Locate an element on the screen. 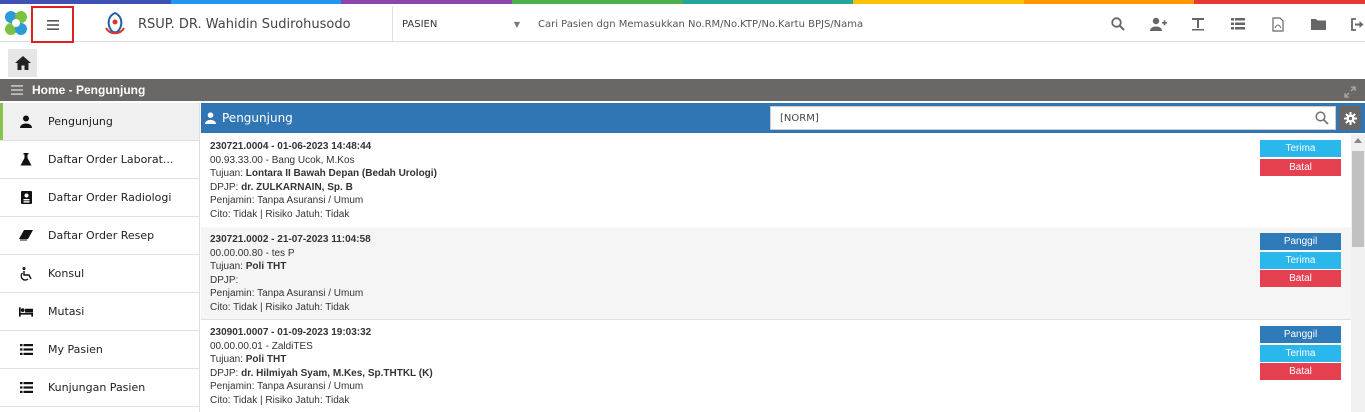  visit-header: 230901.0007 - 01-09-2023 19:03:32 is located at coordinates (291, 332).